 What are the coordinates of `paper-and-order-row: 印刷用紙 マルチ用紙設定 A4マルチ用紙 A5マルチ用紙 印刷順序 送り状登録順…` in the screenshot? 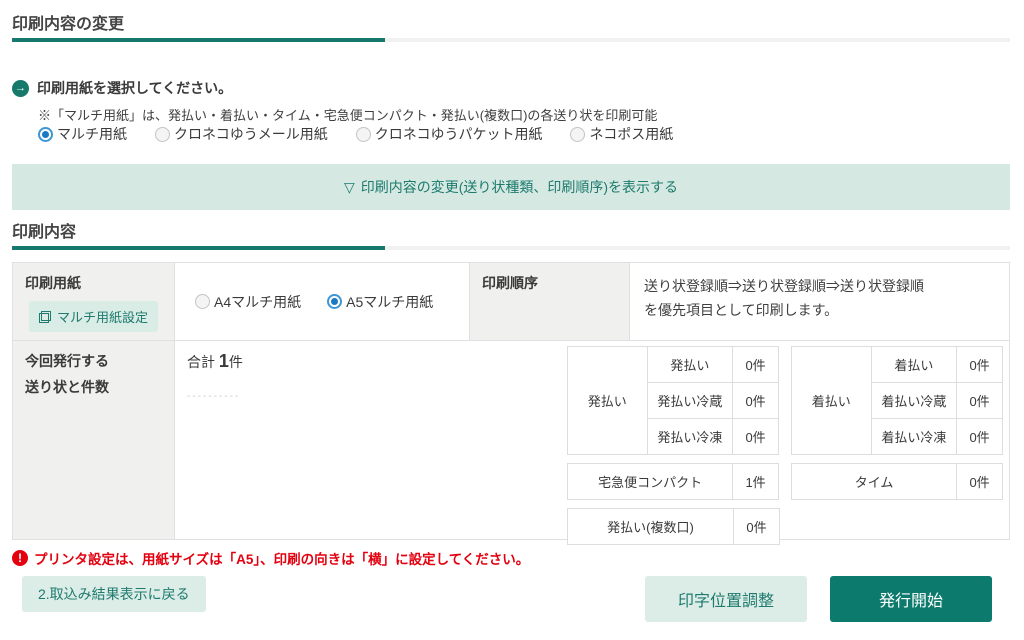 It's located at (511, 302).